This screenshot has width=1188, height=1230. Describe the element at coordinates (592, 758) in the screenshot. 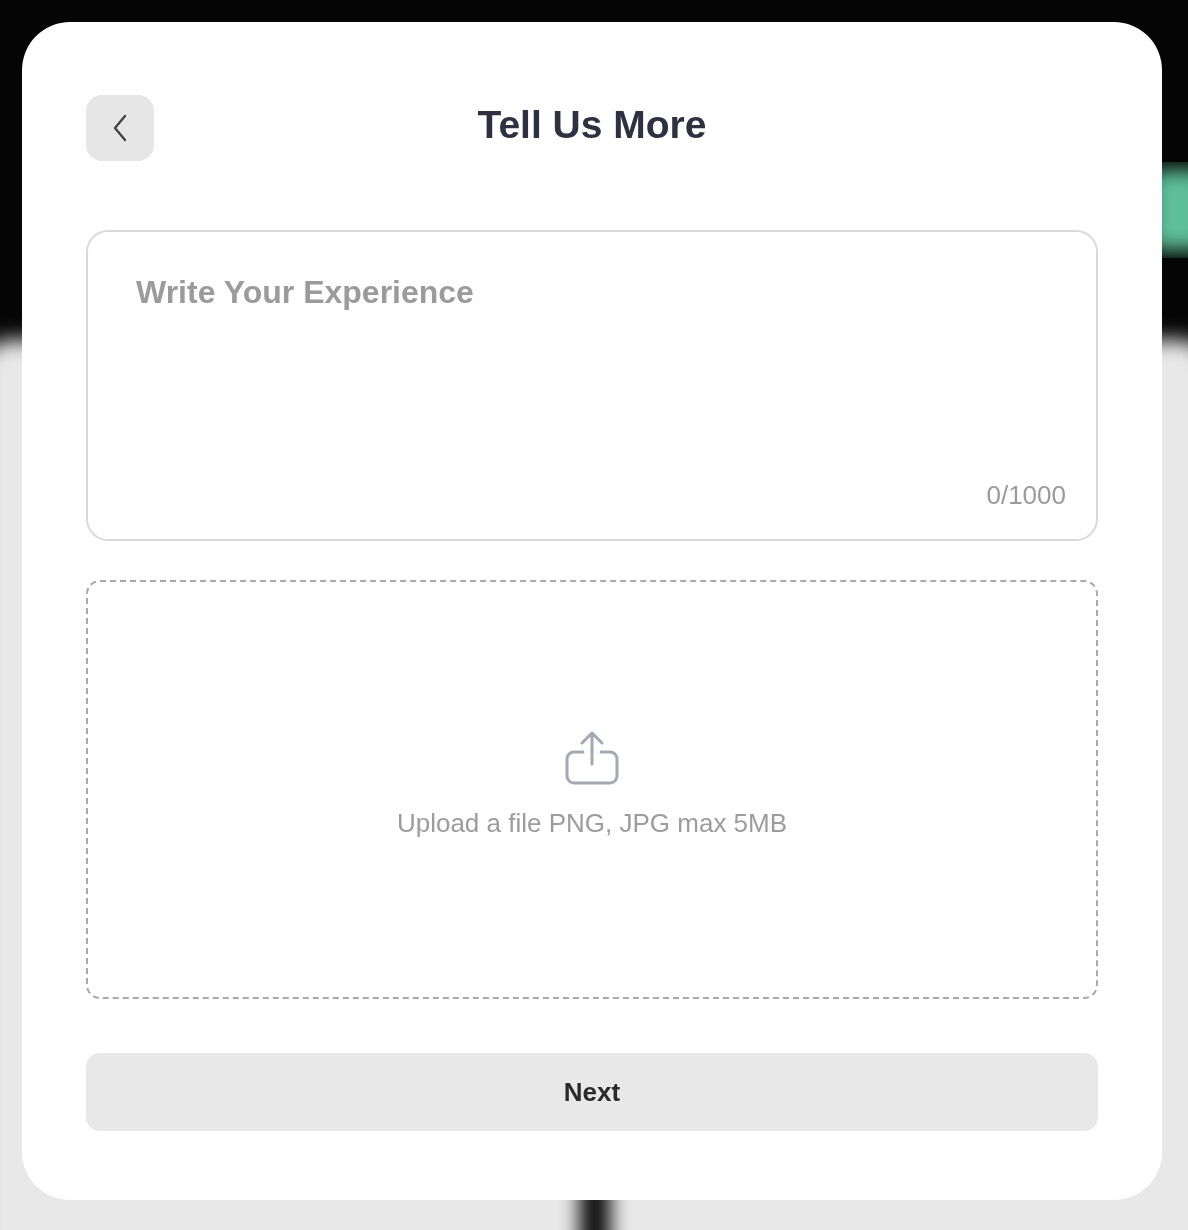

I see `upload-icon` at that location.